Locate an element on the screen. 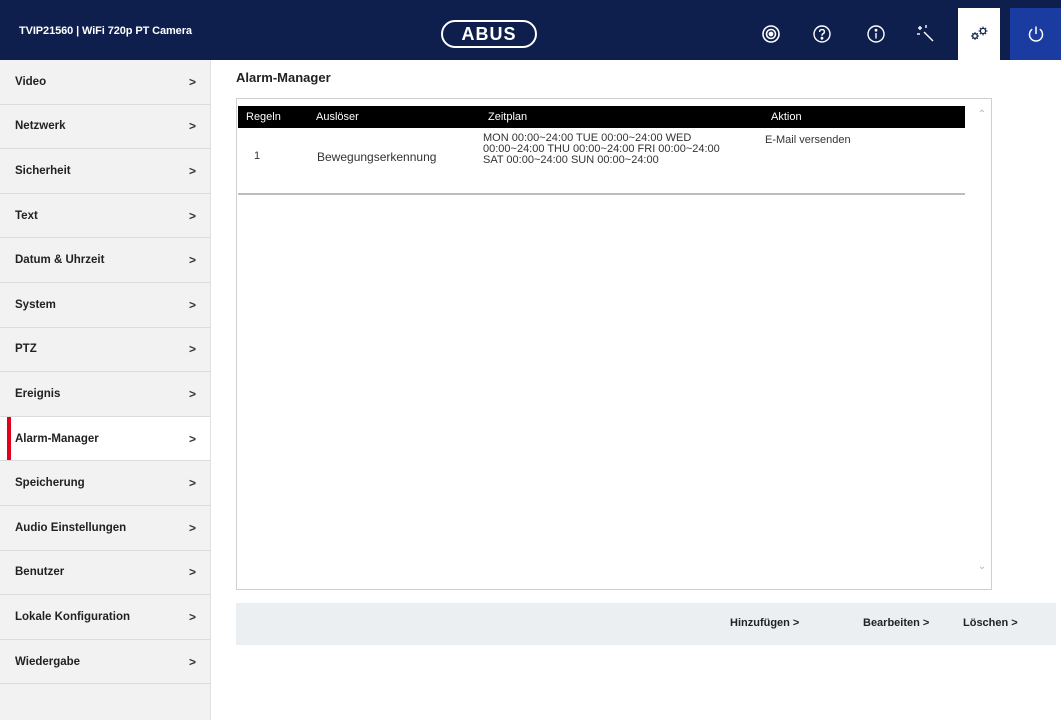 The height and width of the screenshot is (720, 1061). cell-regeln: 1 is located at coordinates (257, 156).